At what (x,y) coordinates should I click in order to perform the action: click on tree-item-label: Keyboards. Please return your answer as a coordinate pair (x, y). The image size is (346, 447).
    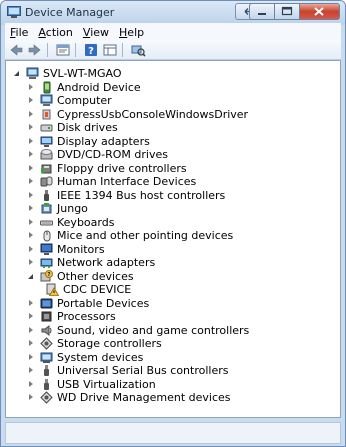
    Looking at the image, I should click on (86, 222).